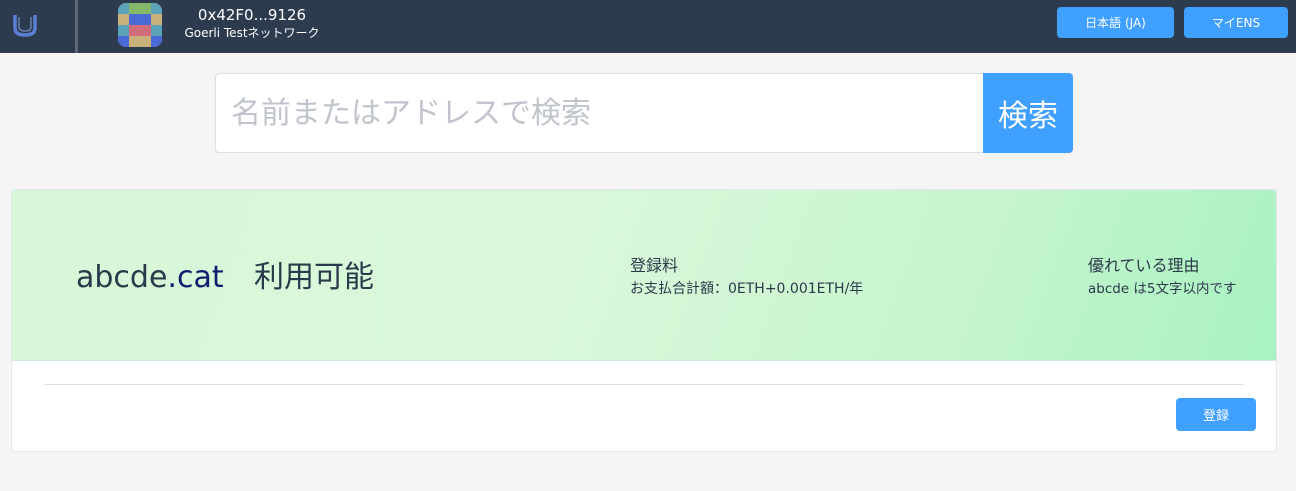  I want to click on search-input, so click(600, 113).